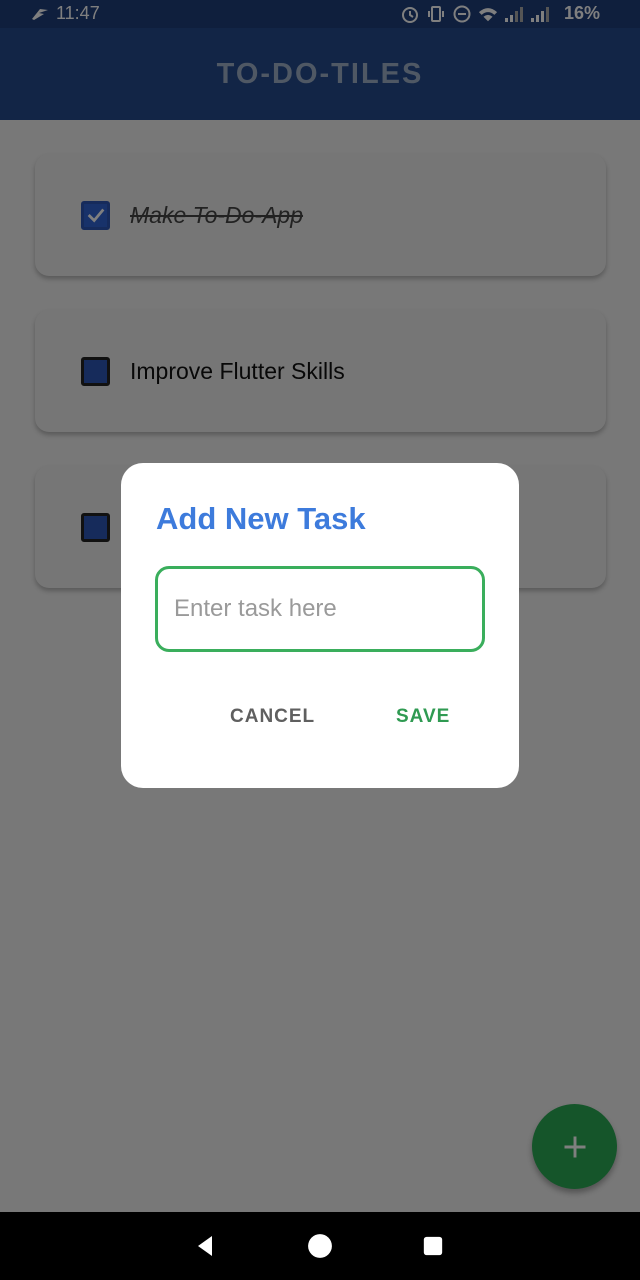  What do you see at coordinates (272, 717) in the screenshot?
I see `cancel-button: CANCEL` at bounding box center [272, 717].